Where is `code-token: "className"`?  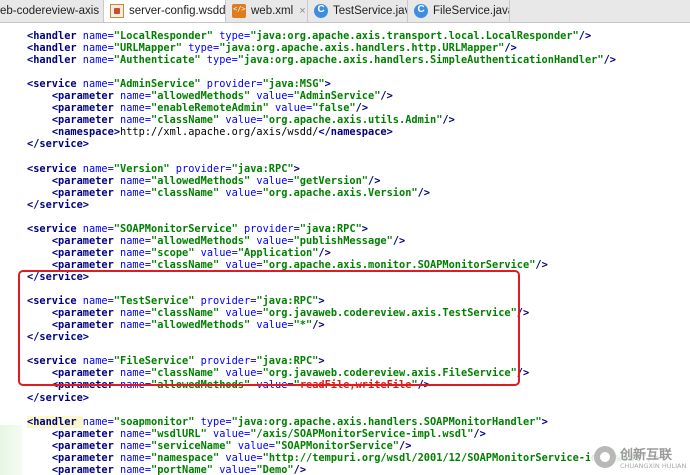 code-token: "className" is located at coordinates (188, 192).